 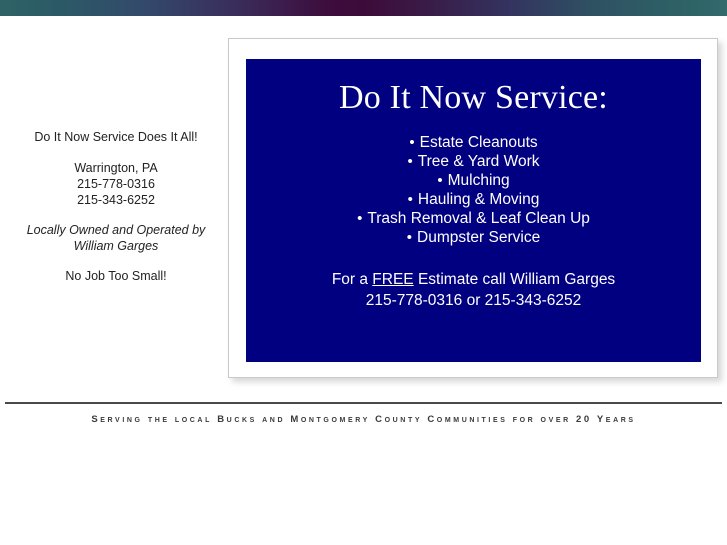 I want to click on list-item: • Estate Cleanouts, so click(x=473, y=142).